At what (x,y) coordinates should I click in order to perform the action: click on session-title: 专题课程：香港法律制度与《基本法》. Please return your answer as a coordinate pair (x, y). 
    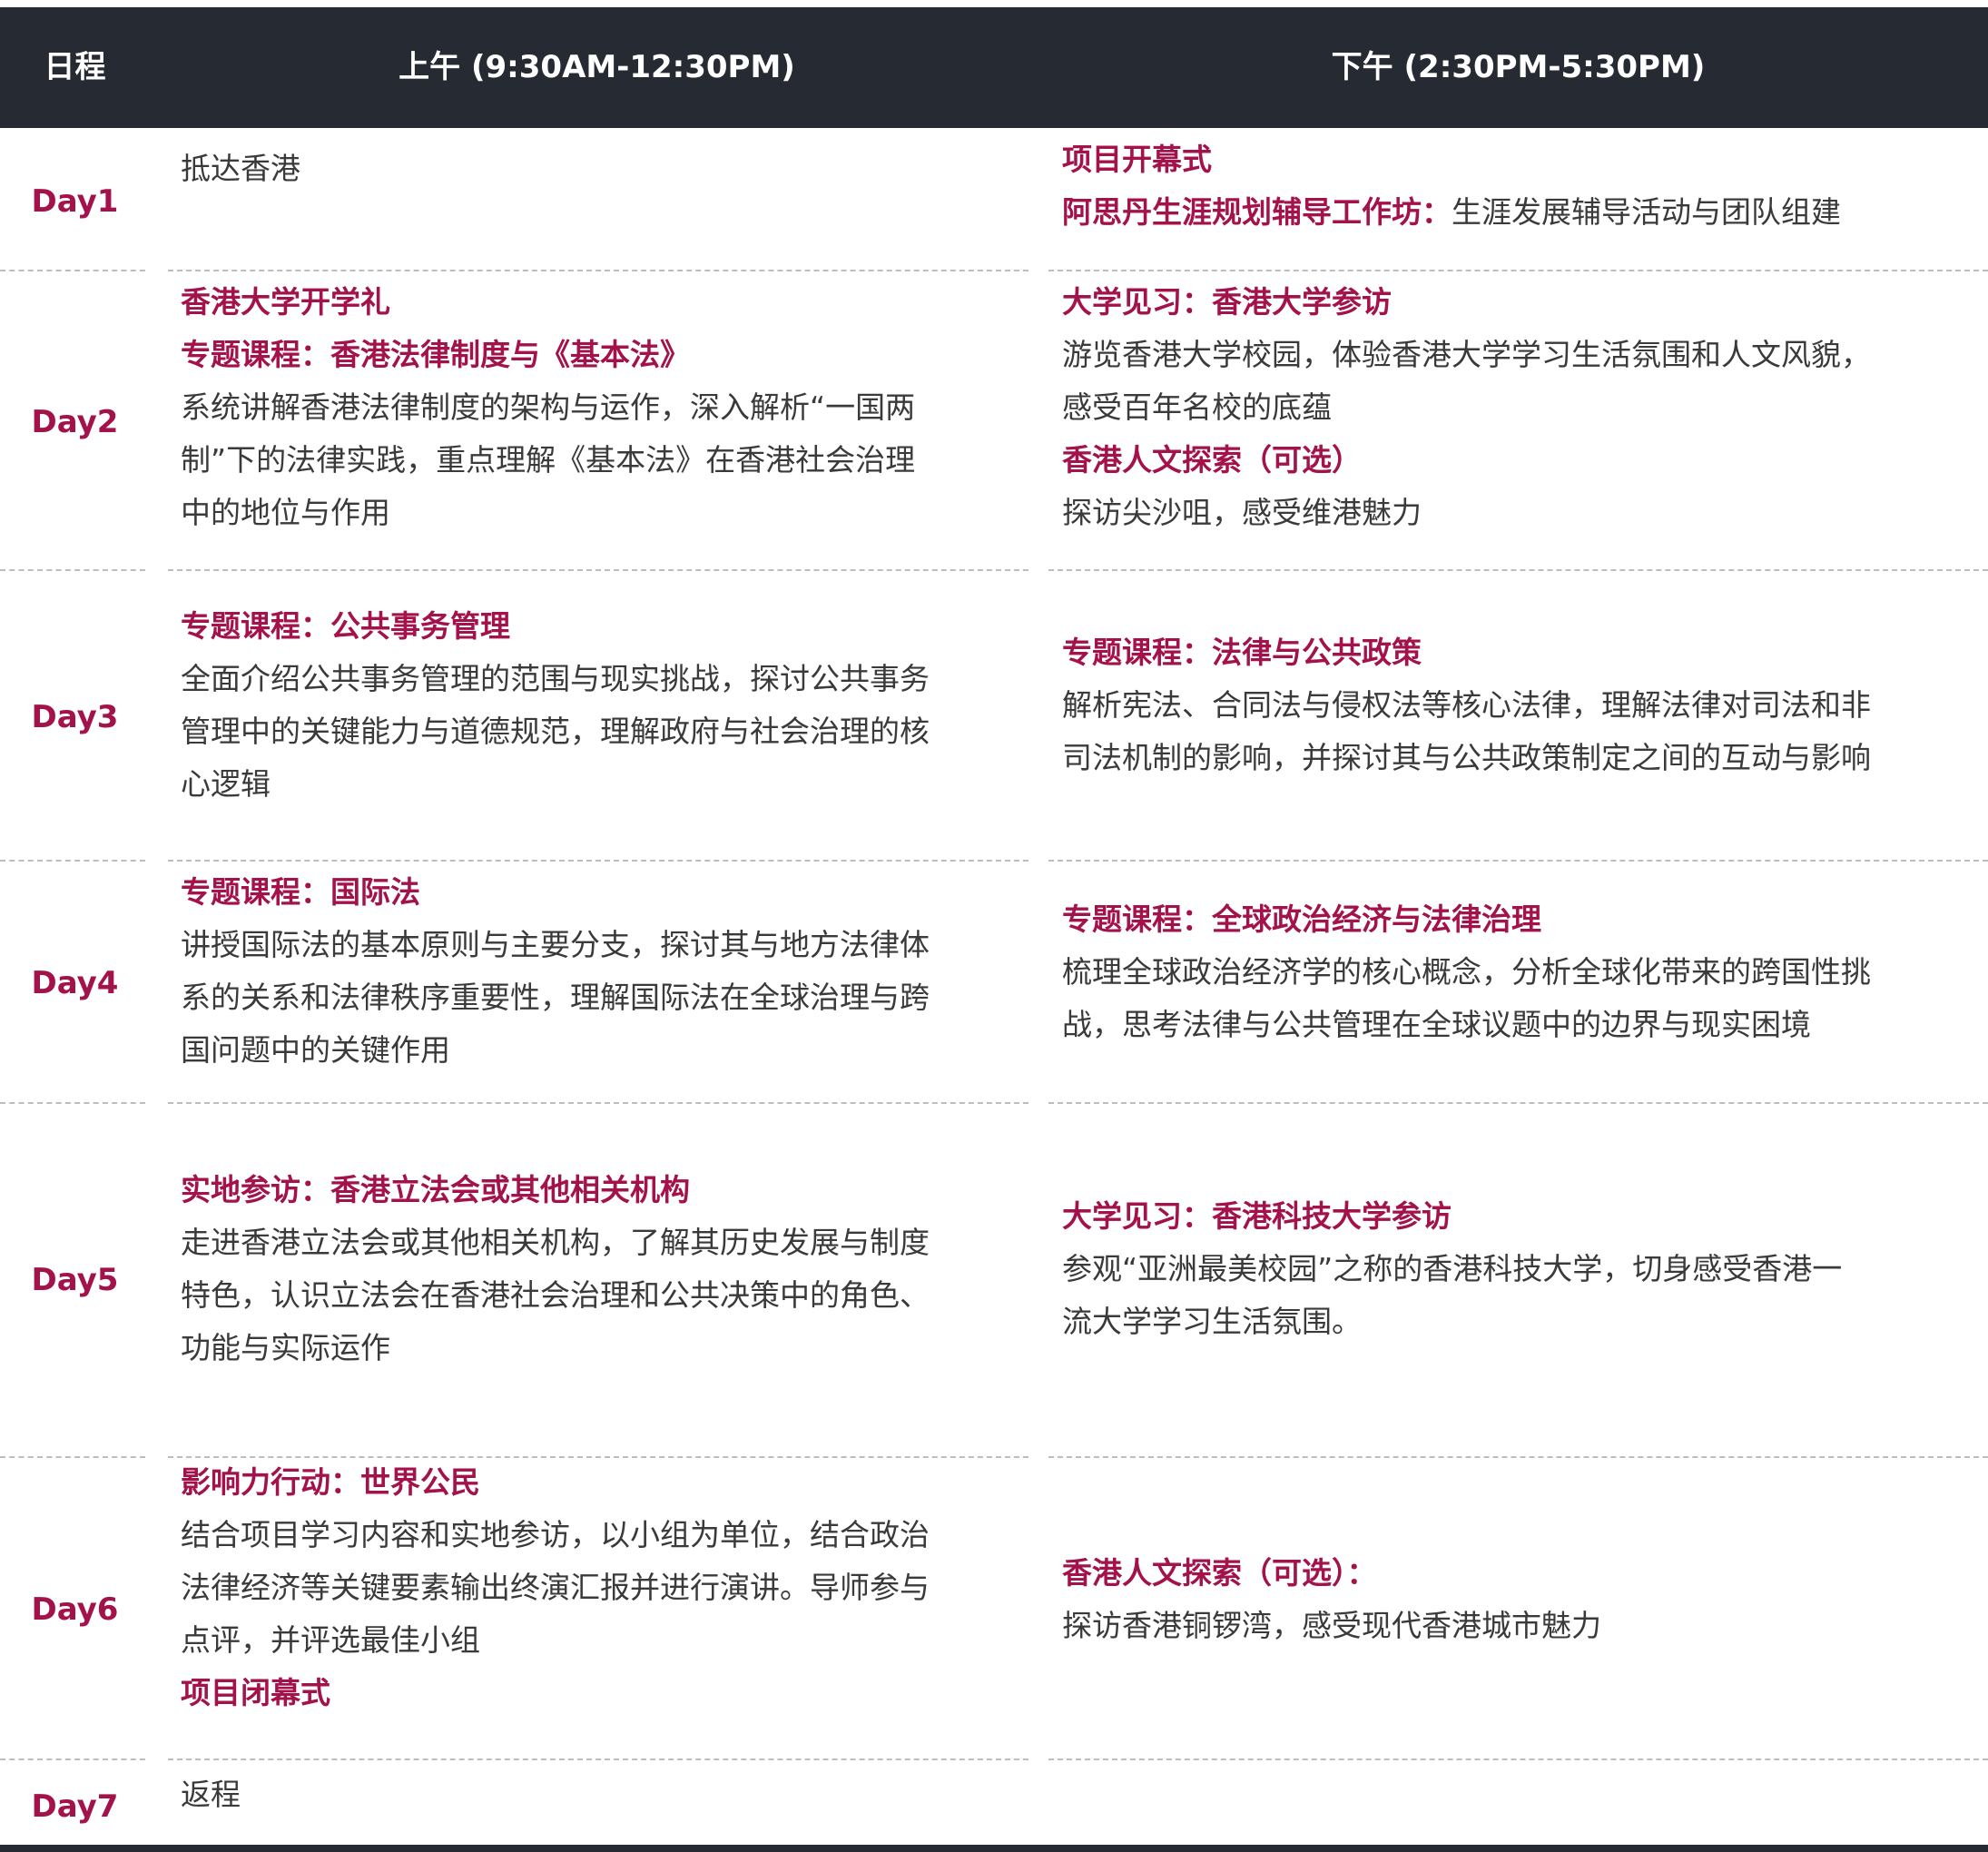
    Looking at the image, I should click on (605, 355).